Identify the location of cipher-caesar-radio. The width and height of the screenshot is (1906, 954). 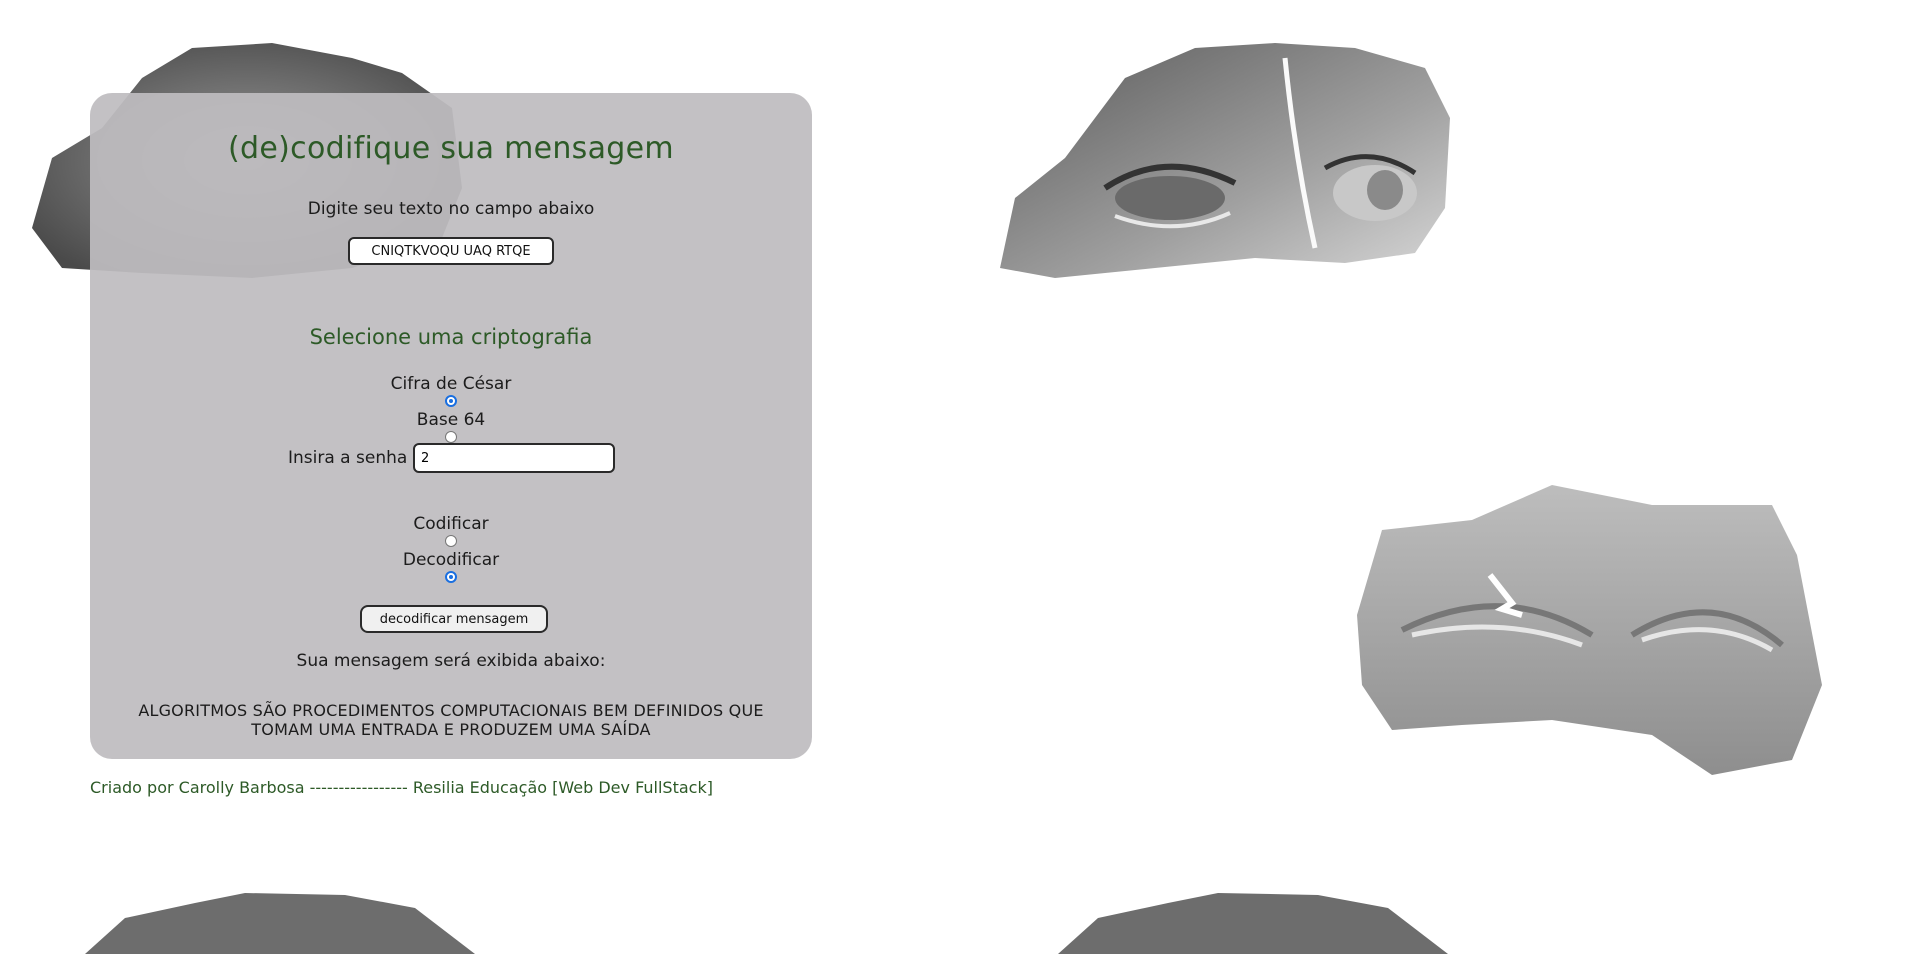
(451, 401).